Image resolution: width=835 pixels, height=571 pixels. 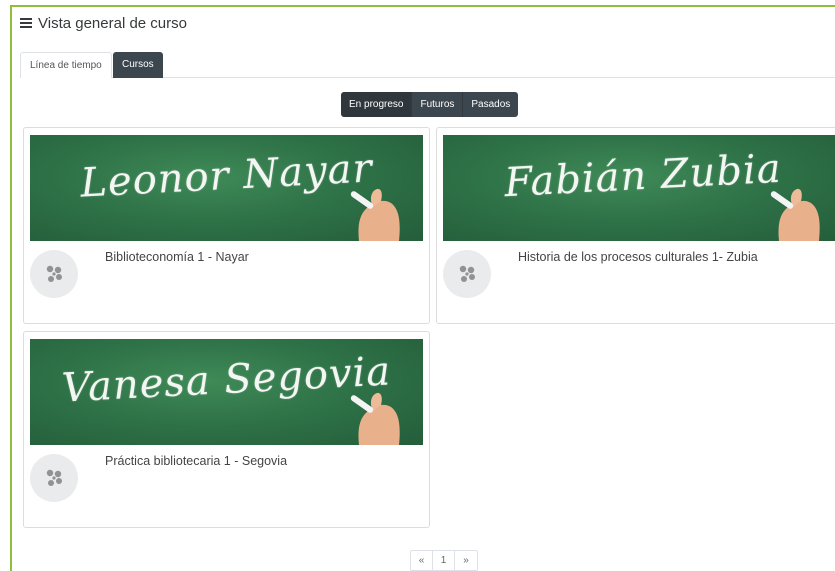 I want to click on course-banner-image: Fabián Zubia, so click(x=639, y=188).